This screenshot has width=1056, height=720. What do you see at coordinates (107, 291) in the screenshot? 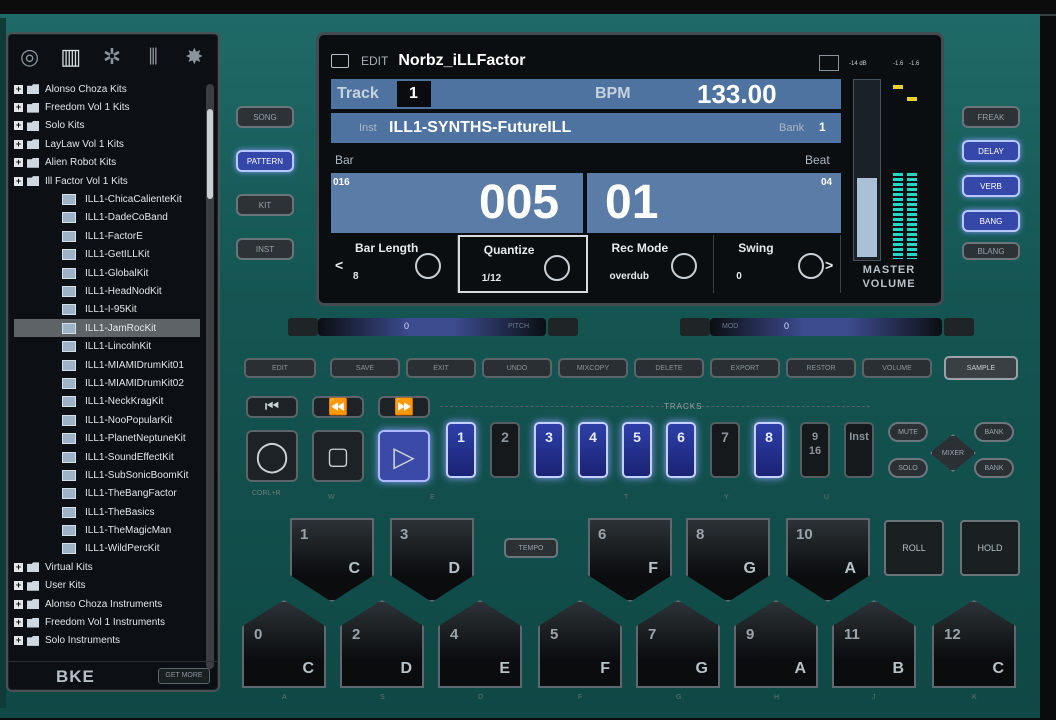
I see `kit-item: ILL1-HeadNodKit` at bounding box center [107, 291].